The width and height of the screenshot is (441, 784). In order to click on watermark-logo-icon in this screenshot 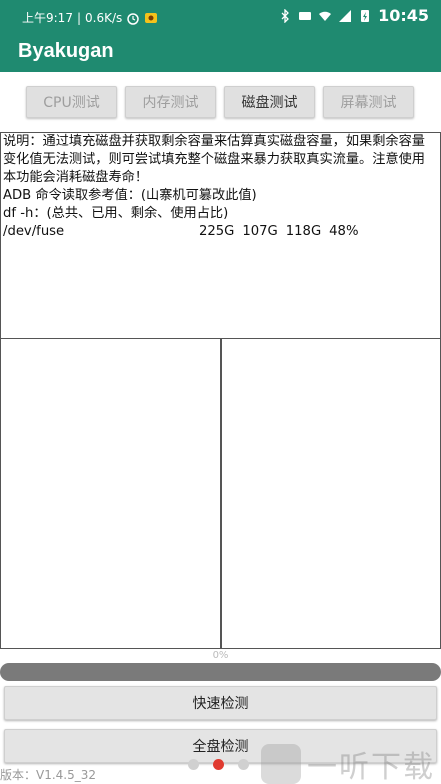, I will do `click(281, 764)`.